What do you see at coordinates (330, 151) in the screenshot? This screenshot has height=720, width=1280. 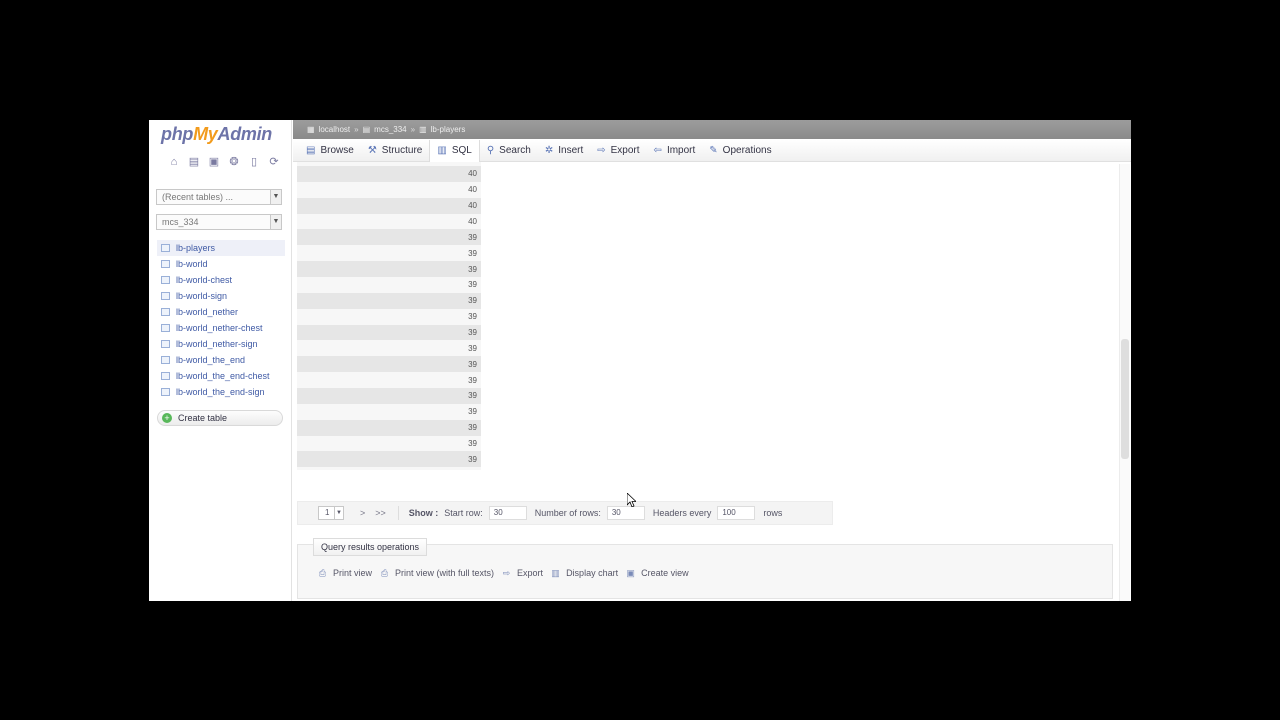 I see `tab-browse: ▤ Browse` at bounding box center [330, 151].